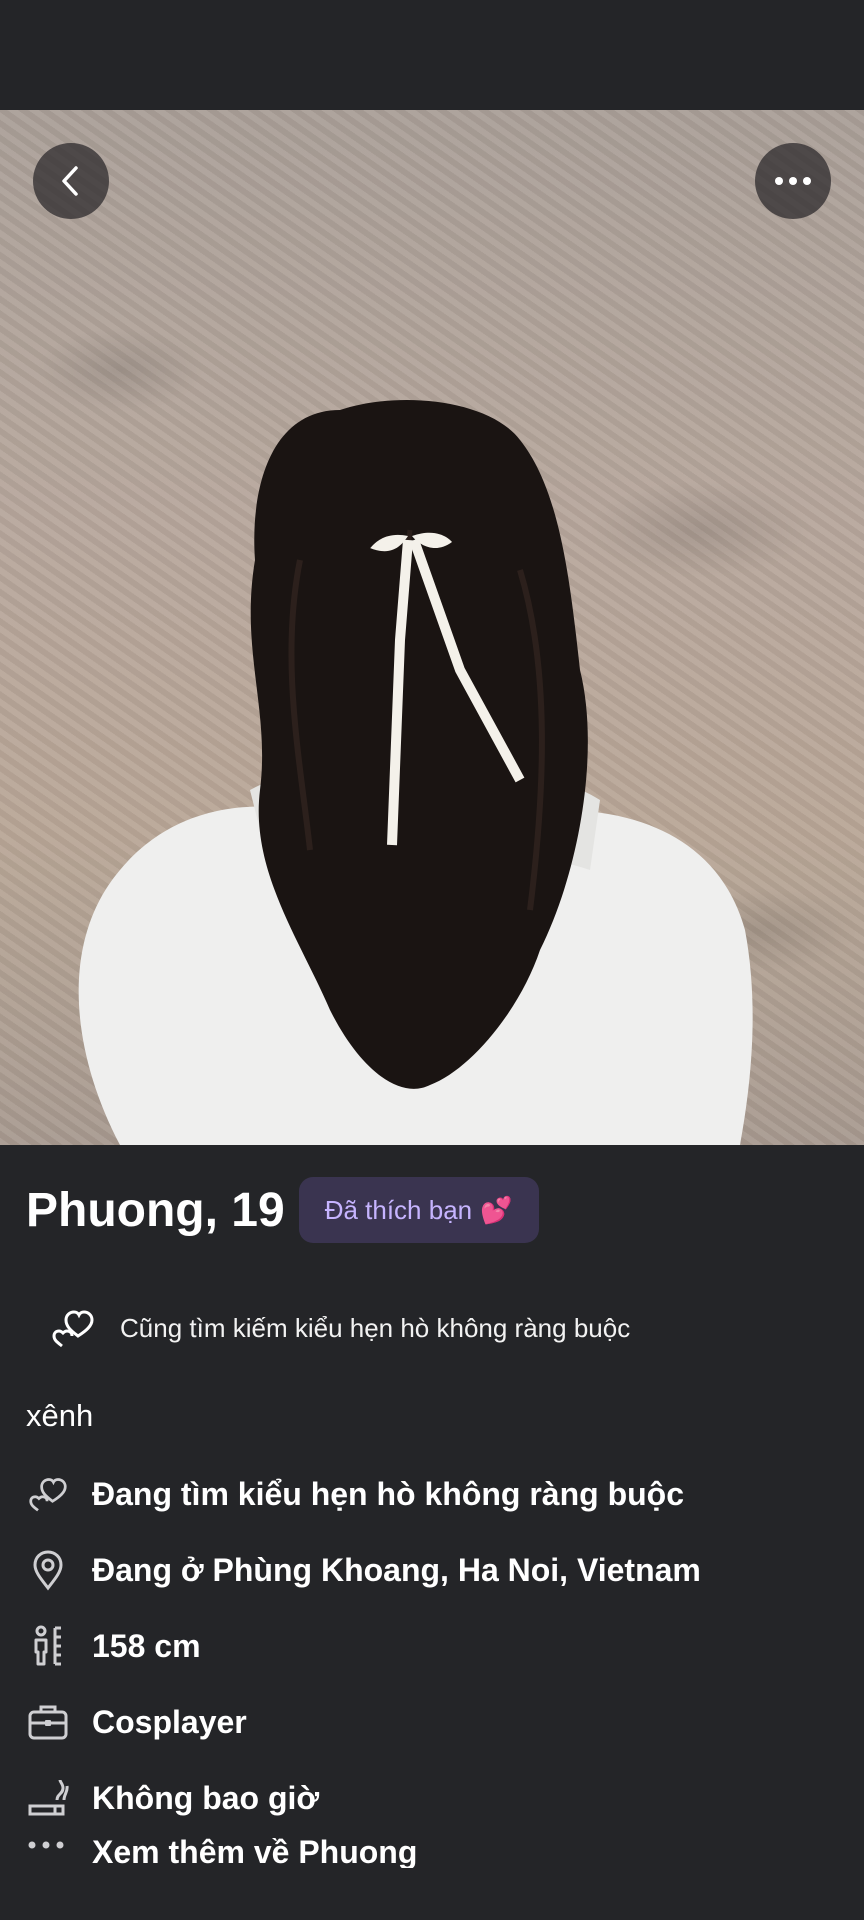 The image size is (864, 1920). I want to click on detail-job: Cosplayer, so click(136, 1722).